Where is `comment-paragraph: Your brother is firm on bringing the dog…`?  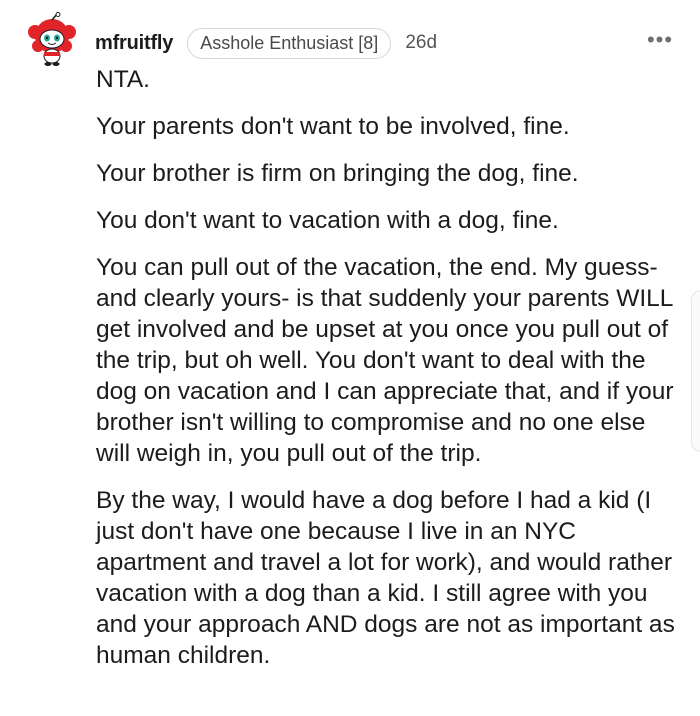 comment-paragraph: Your brother is firm on bringing the dog… is located at coordinates (337, 173).